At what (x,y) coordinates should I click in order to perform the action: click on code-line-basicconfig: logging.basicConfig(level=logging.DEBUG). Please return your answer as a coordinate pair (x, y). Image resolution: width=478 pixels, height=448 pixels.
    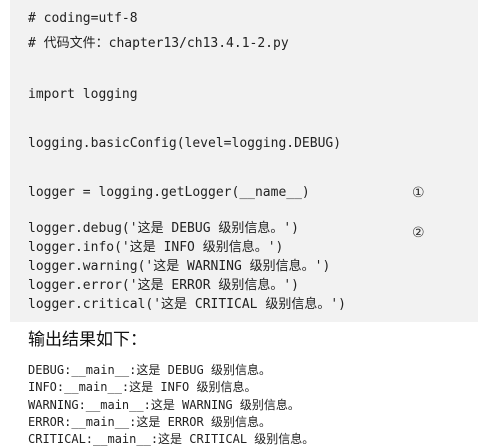
    Looking at the image, I should click on (185, 143).